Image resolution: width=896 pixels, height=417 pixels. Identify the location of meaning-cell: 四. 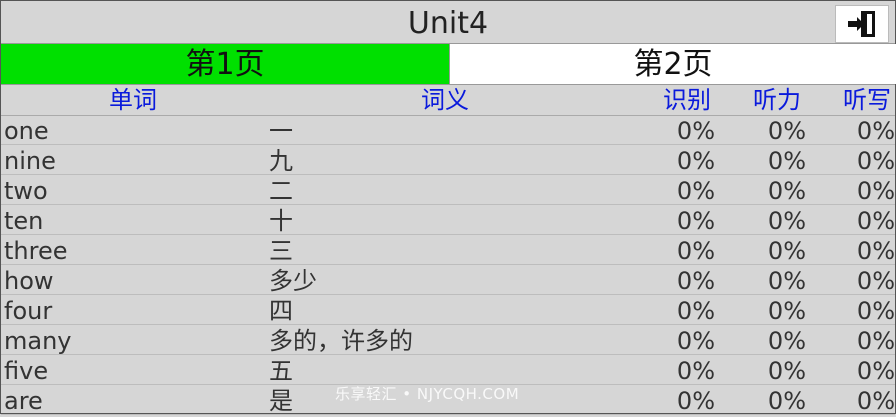
(281, 311).